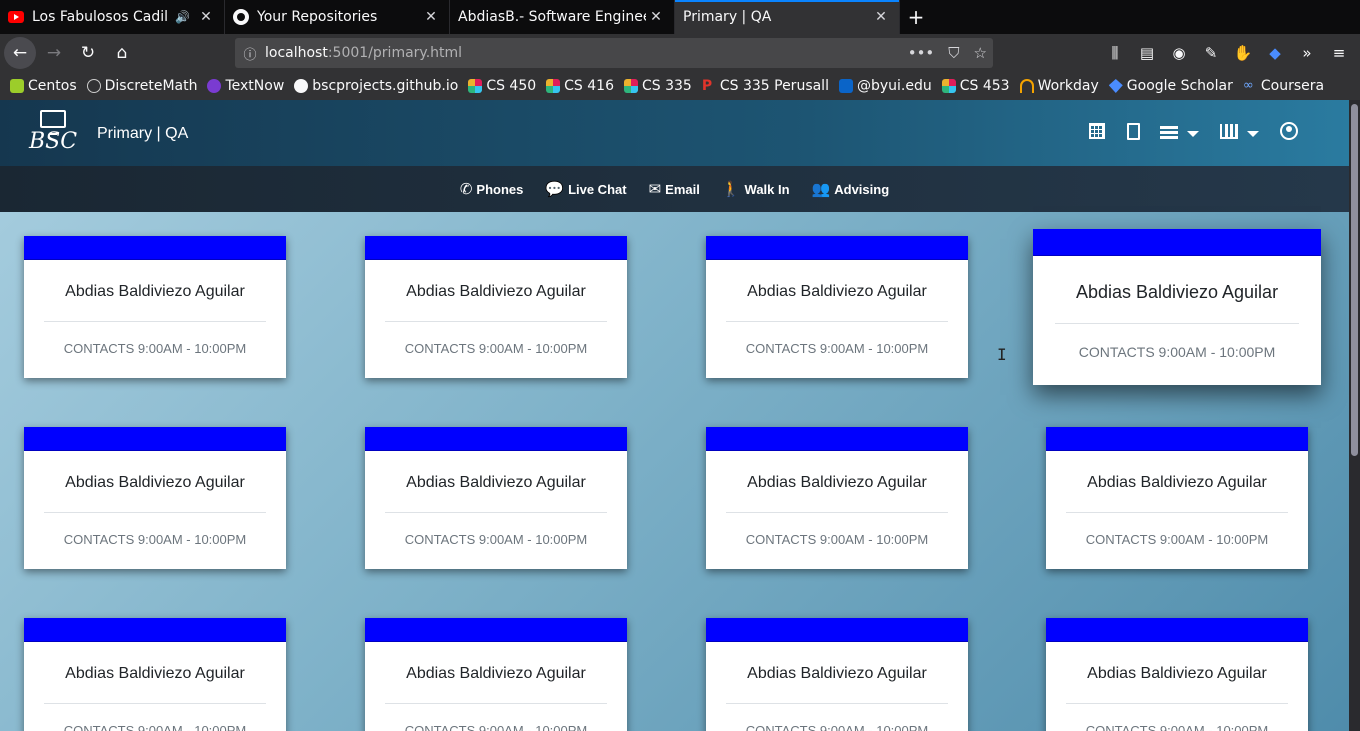  I want to click on bookmark-coursera: ∞ Coursera, so click(1283, 86).